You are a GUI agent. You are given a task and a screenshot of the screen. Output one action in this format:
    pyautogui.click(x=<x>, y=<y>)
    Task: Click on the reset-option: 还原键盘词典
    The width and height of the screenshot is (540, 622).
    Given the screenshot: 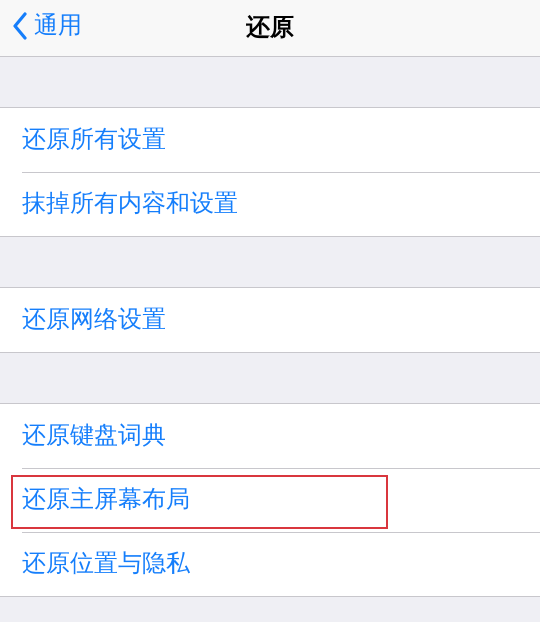 What is the action you would take?
    pyautogui.click(x=270, y=436)
    